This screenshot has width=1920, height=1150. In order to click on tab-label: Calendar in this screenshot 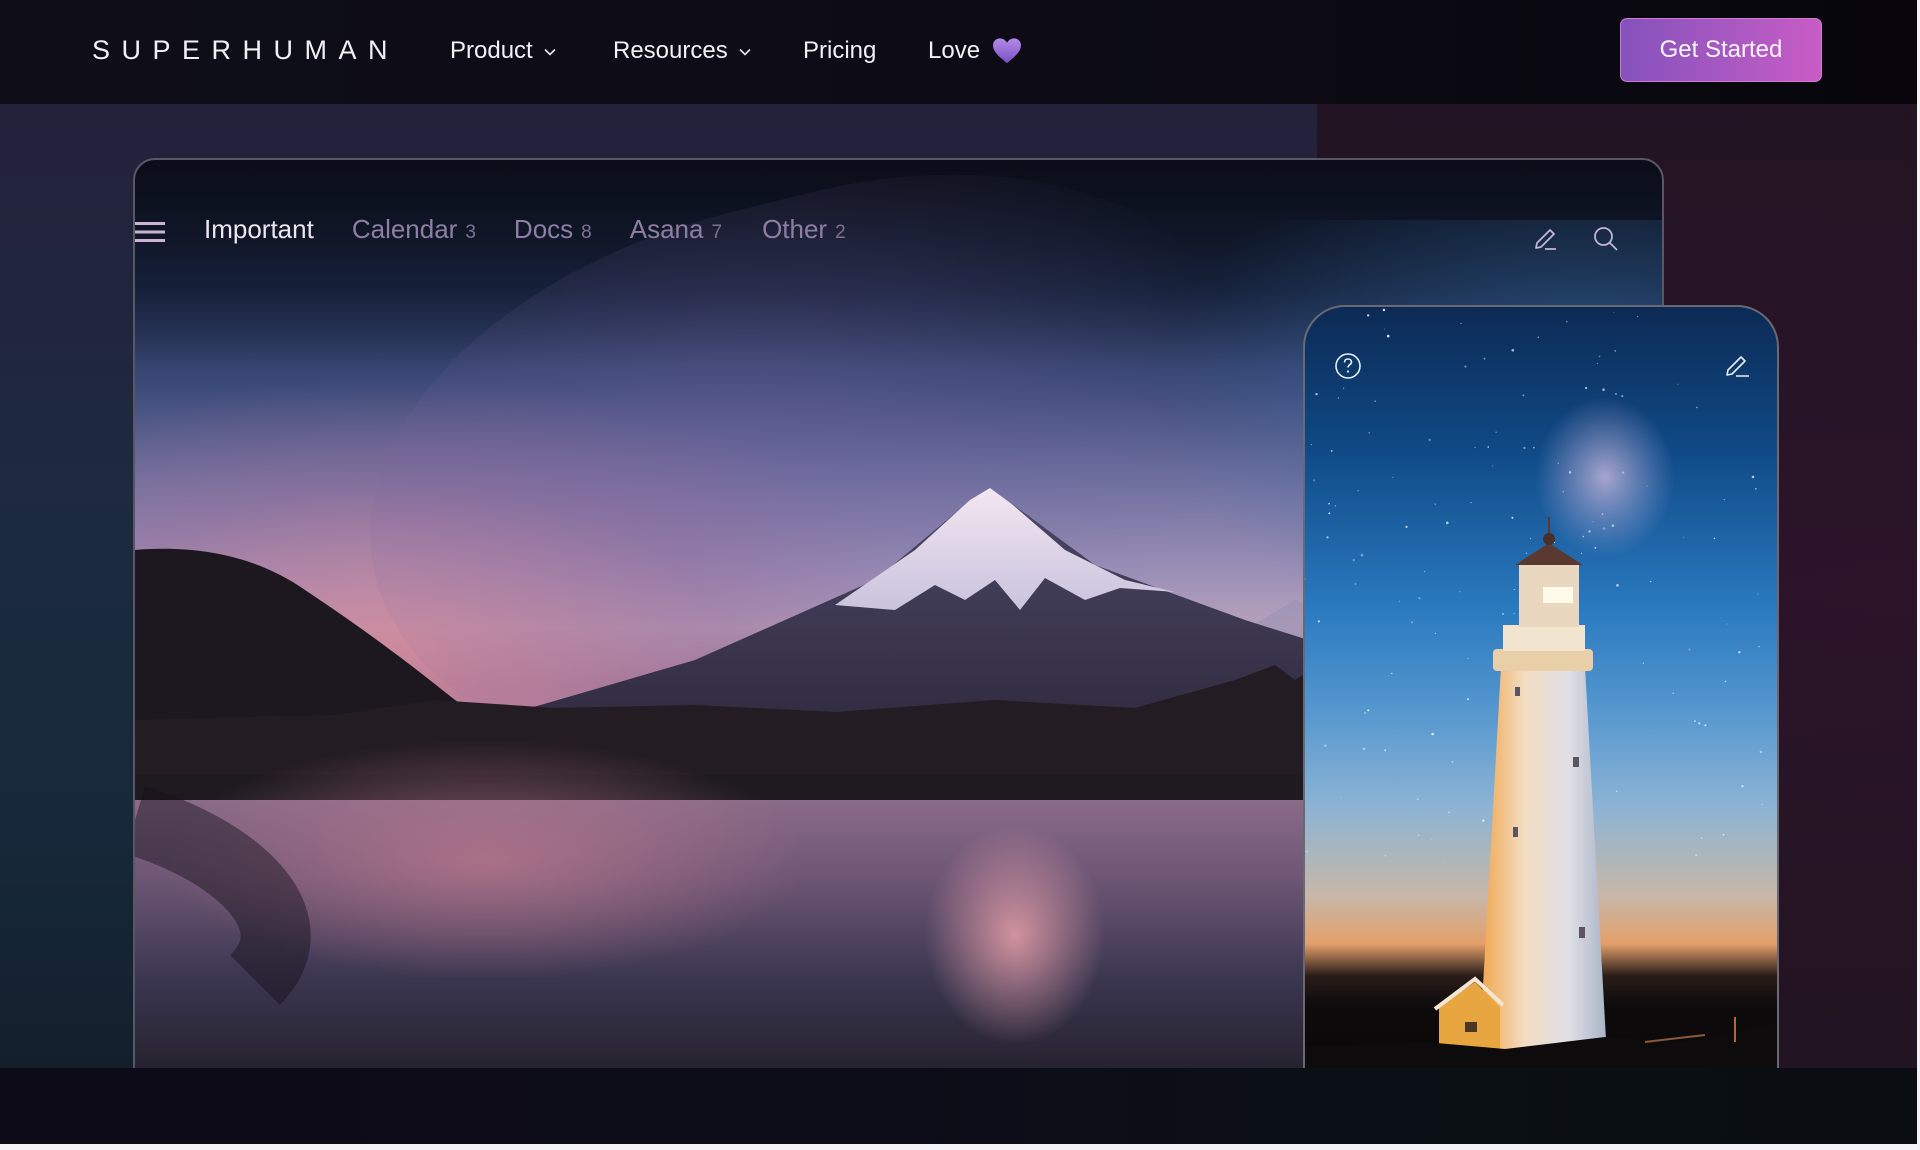, I will do `click(404, 229)`.